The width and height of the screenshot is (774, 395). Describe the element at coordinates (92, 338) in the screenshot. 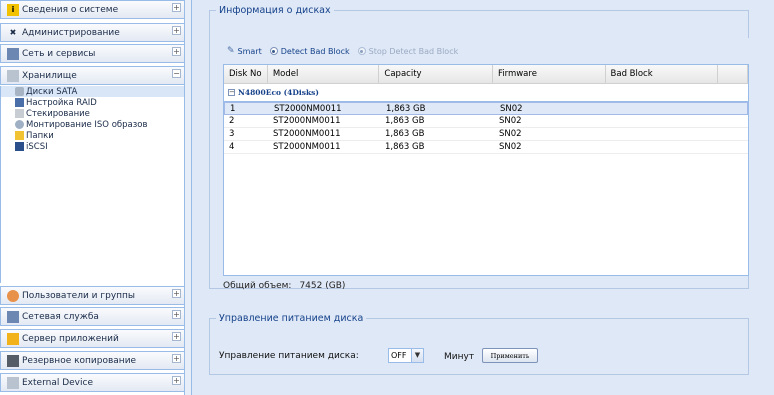

I see `sidebar-section-app-server: Сервер приложений +` at that location.